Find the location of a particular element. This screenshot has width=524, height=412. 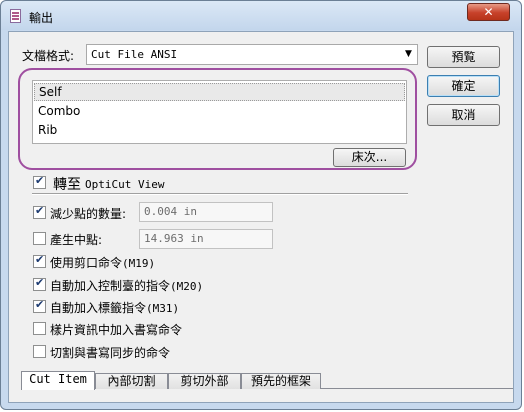

title-bar: 輸出 ✕ is located at coordinates (261, 15).